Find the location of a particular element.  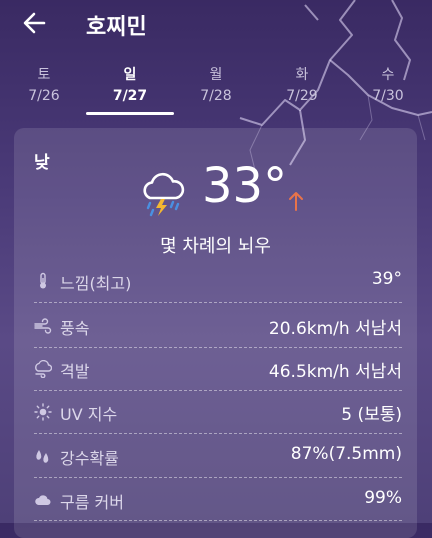

tab-day-label: 수 is located at coordinates (388, 75).